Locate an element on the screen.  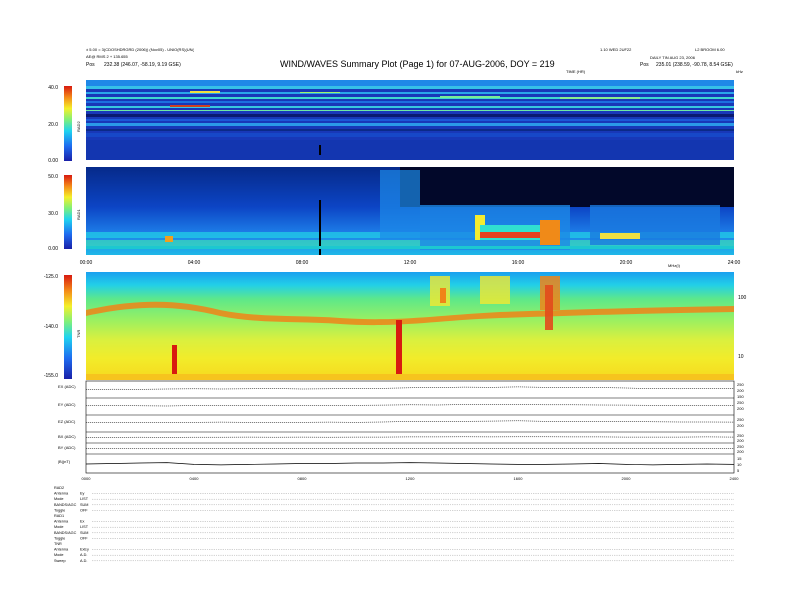
tnr-panel-label: TNR is located at coordinates (78, 334).